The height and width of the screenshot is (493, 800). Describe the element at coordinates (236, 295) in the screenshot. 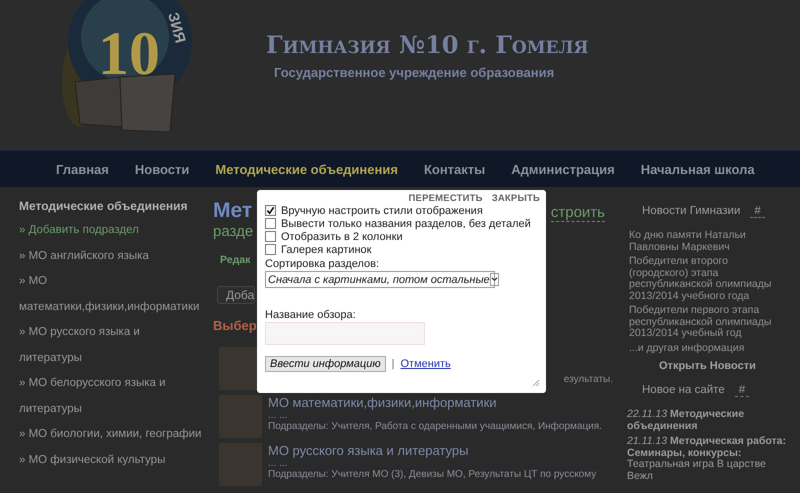

I see `add-button: Доба` at that location.